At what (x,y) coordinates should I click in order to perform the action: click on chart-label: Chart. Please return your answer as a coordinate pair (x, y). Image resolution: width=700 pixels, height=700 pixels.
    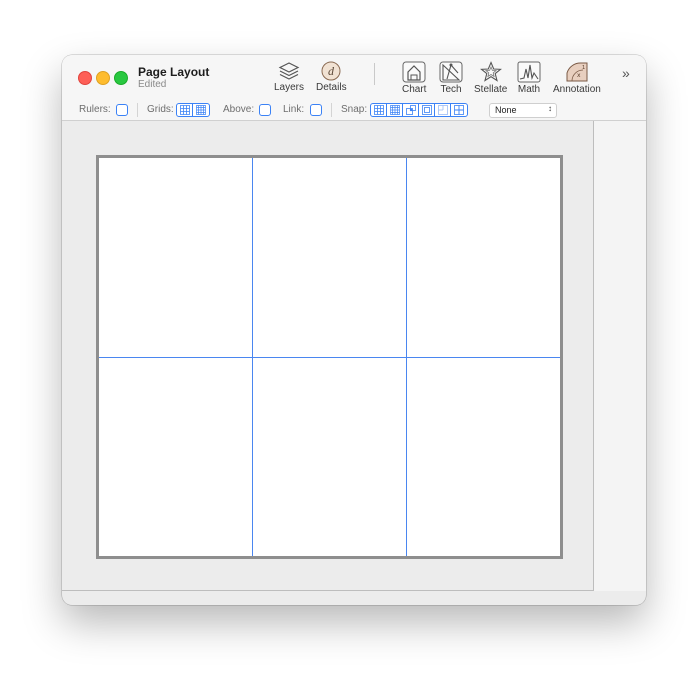
    Looking at the image, I should click on (414, 89).